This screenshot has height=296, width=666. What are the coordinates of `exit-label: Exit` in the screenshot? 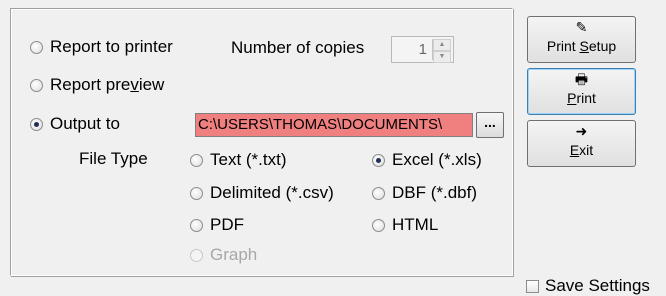 It's located at (581, 150).